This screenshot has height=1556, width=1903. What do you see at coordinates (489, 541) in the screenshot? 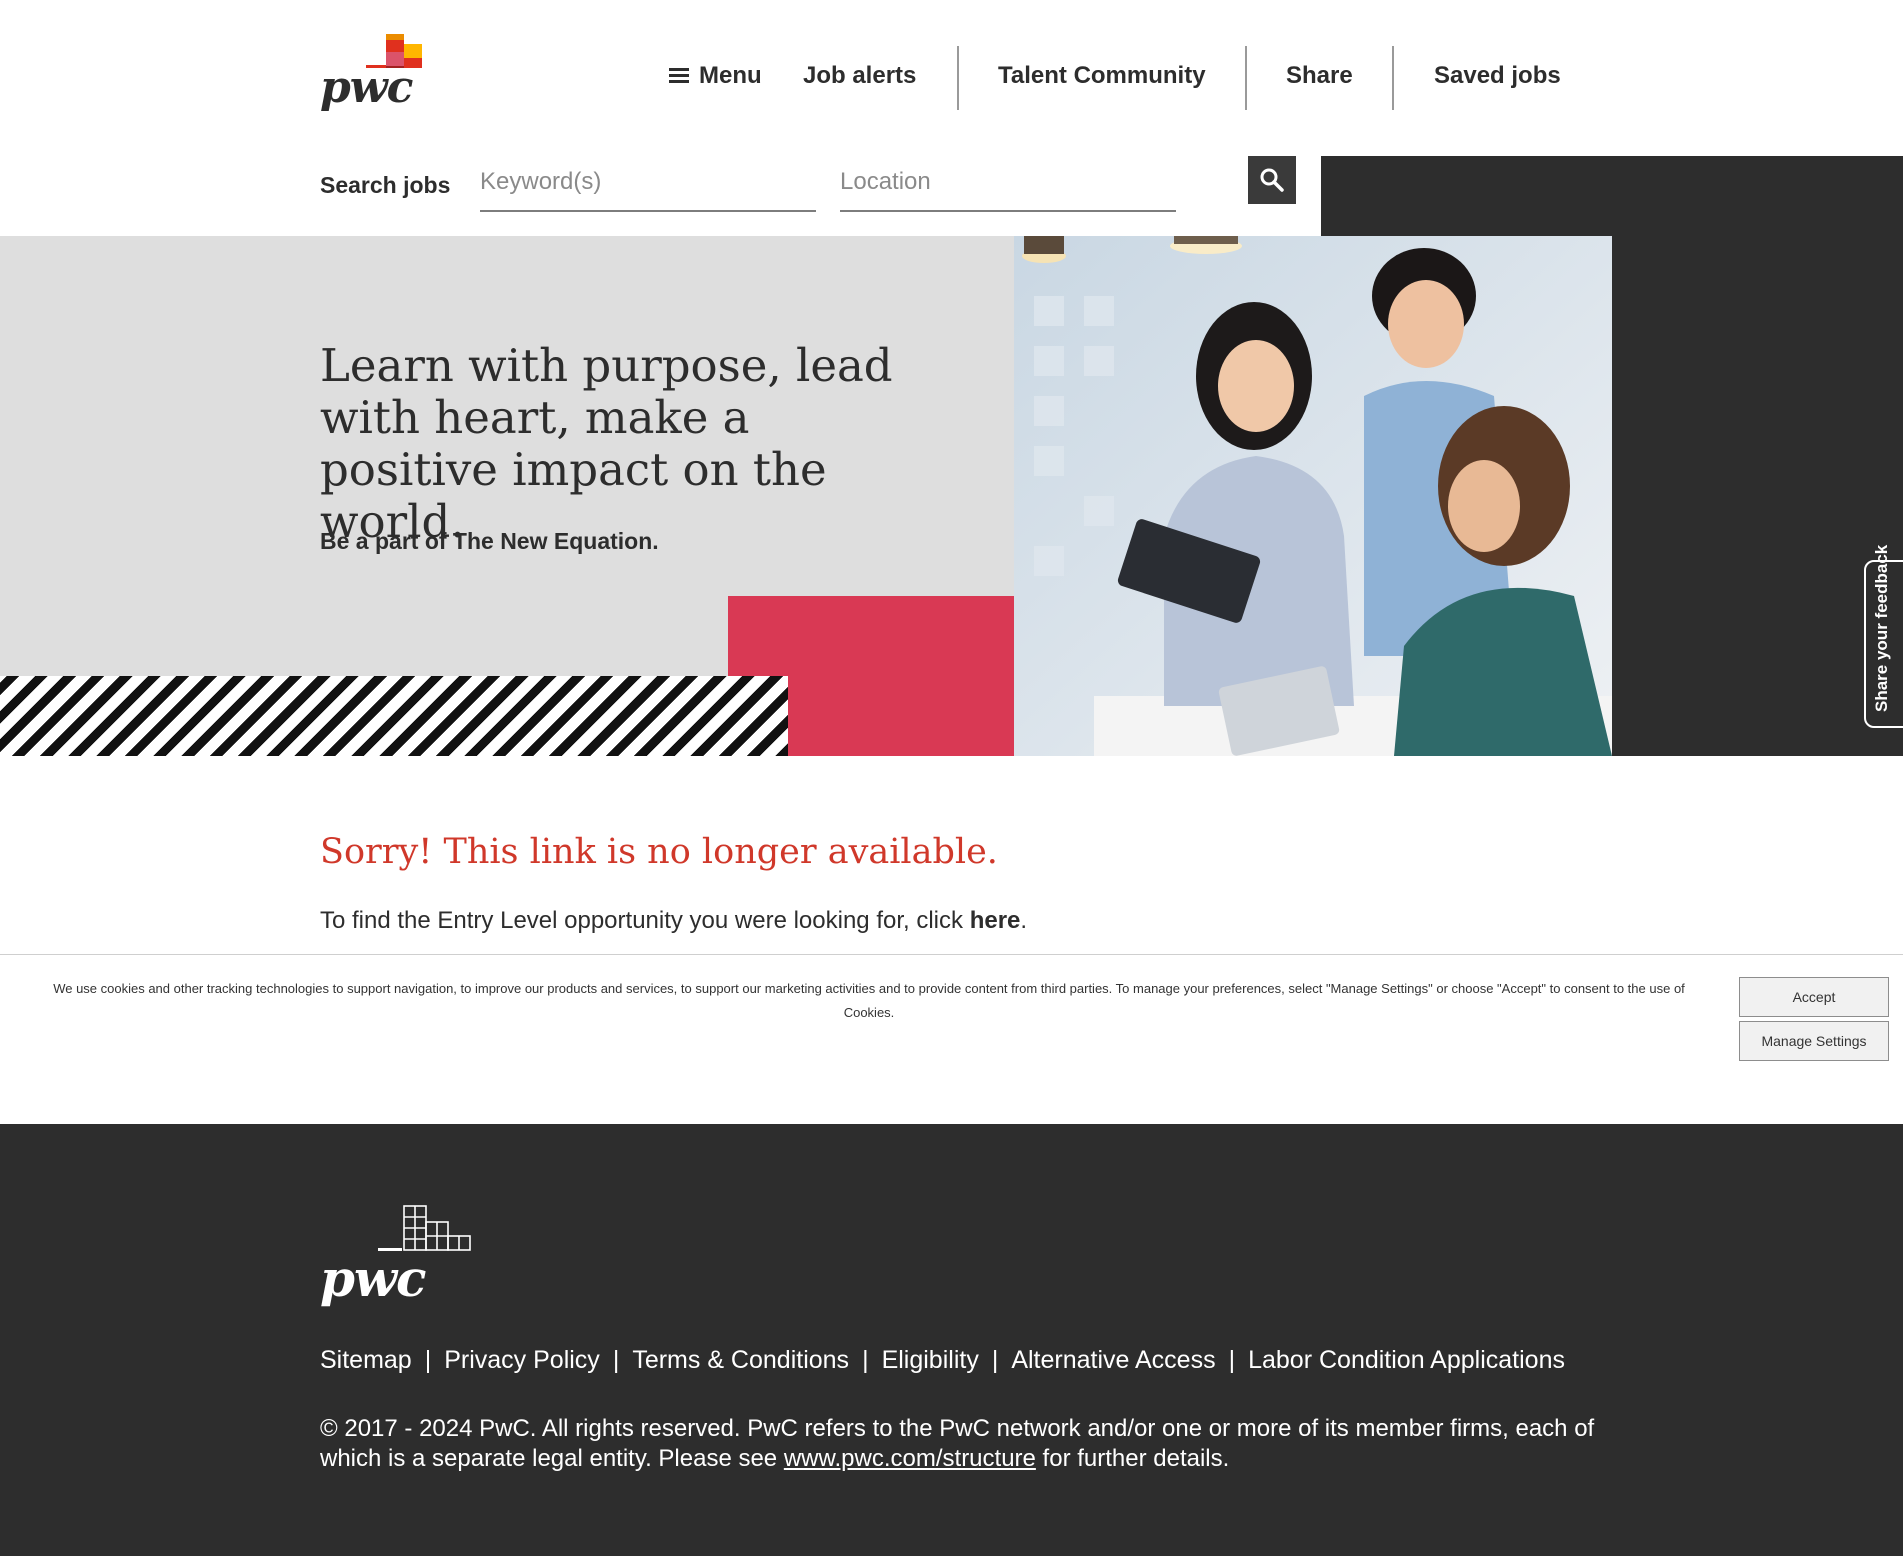
I see `hero-subtitle: Be a part of The New Equation.` at bounding box center [489, 541].